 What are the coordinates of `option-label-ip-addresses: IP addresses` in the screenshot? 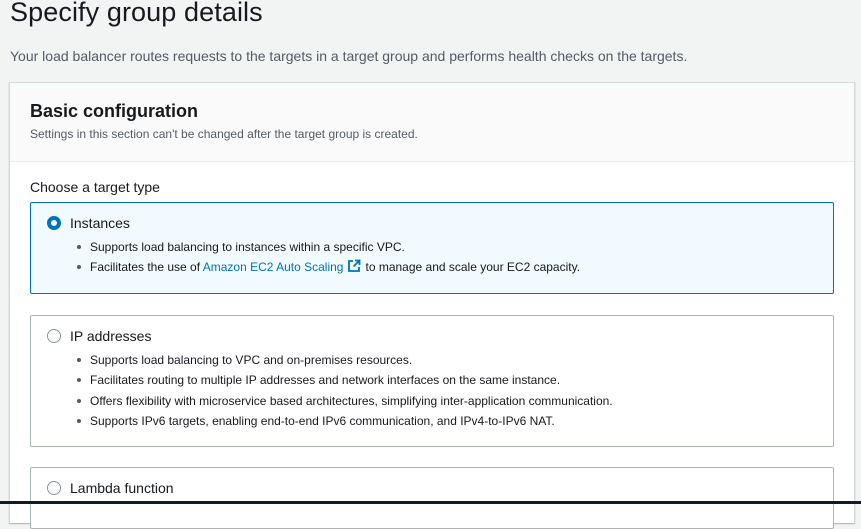 It's located at (111, 336).